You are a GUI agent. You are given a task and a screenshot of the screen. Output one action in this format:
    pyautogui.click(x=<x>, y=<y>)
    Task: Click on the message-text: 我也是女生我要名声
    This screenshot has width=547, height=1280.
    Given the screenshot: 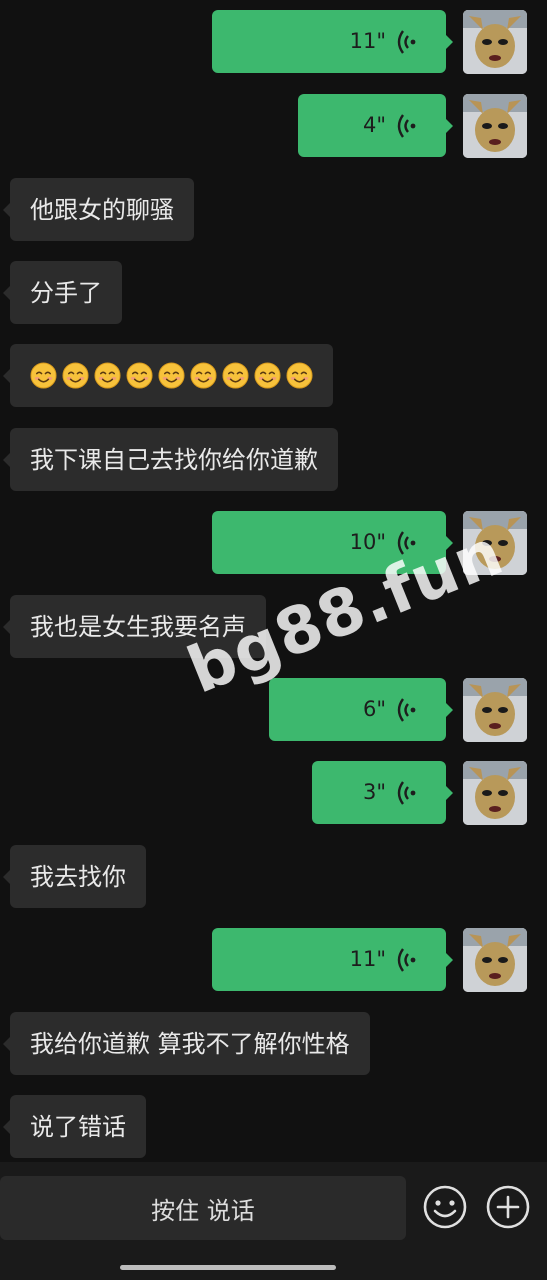 What is the action you would take?
    pyautogui.click(x=138, y=626)
    